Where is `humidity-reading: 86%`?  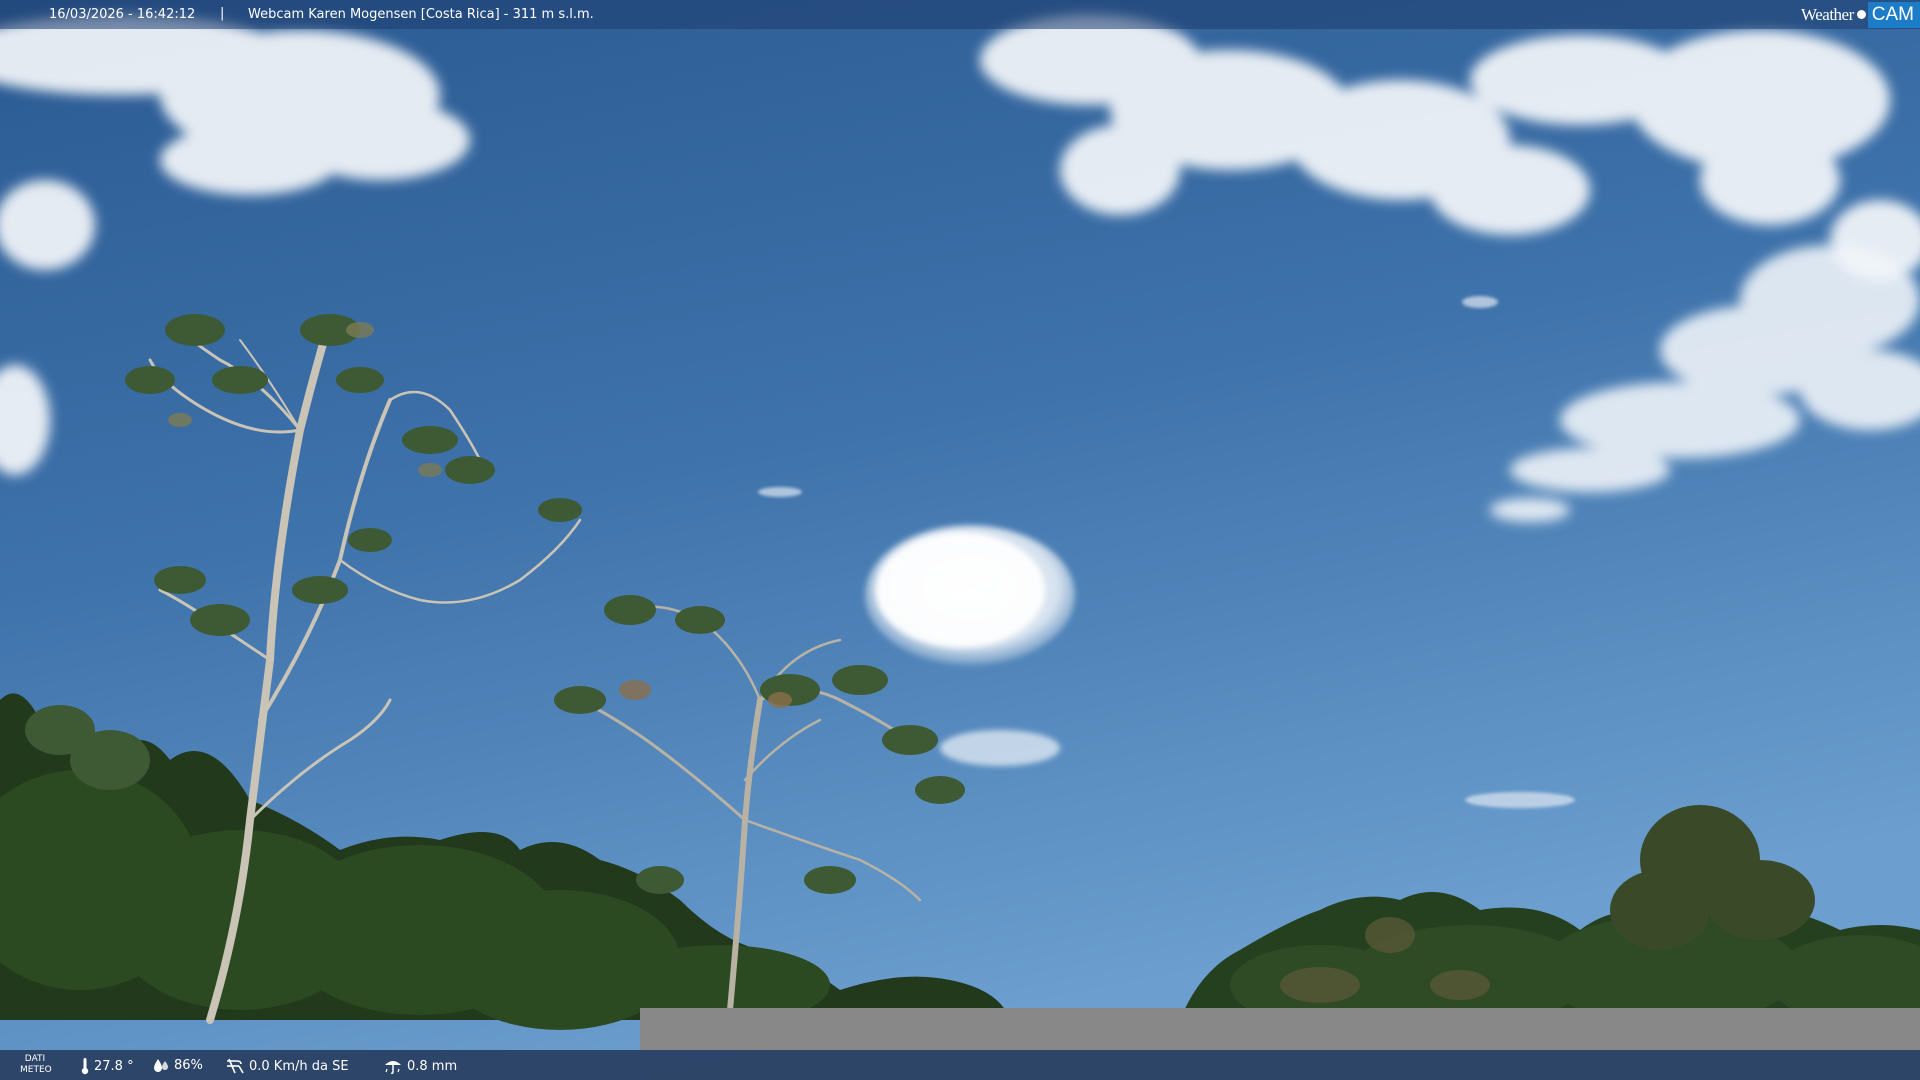
humidity-reading: 86% is located at coordinates (177, 1065).